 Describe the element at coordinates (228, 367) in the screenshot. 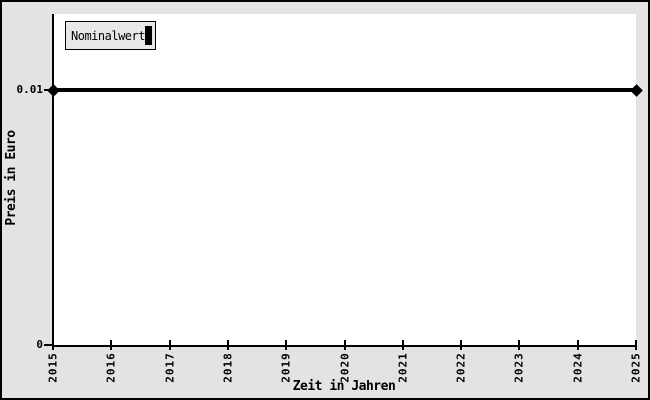

I see `x-tick-label: 2018` at that location.